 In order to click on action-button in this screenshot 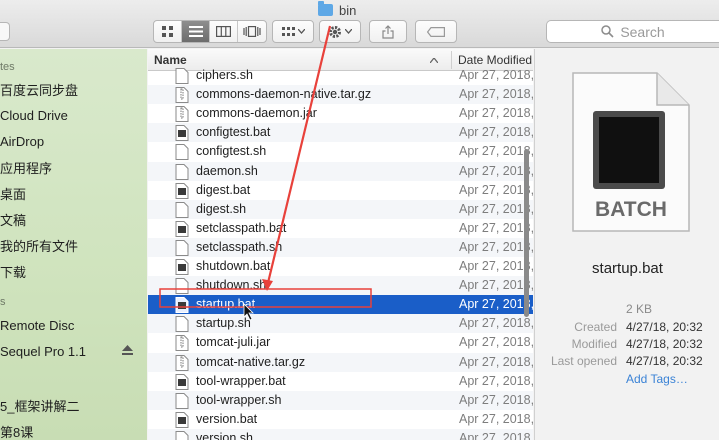, I will do `click(340, 31)`.